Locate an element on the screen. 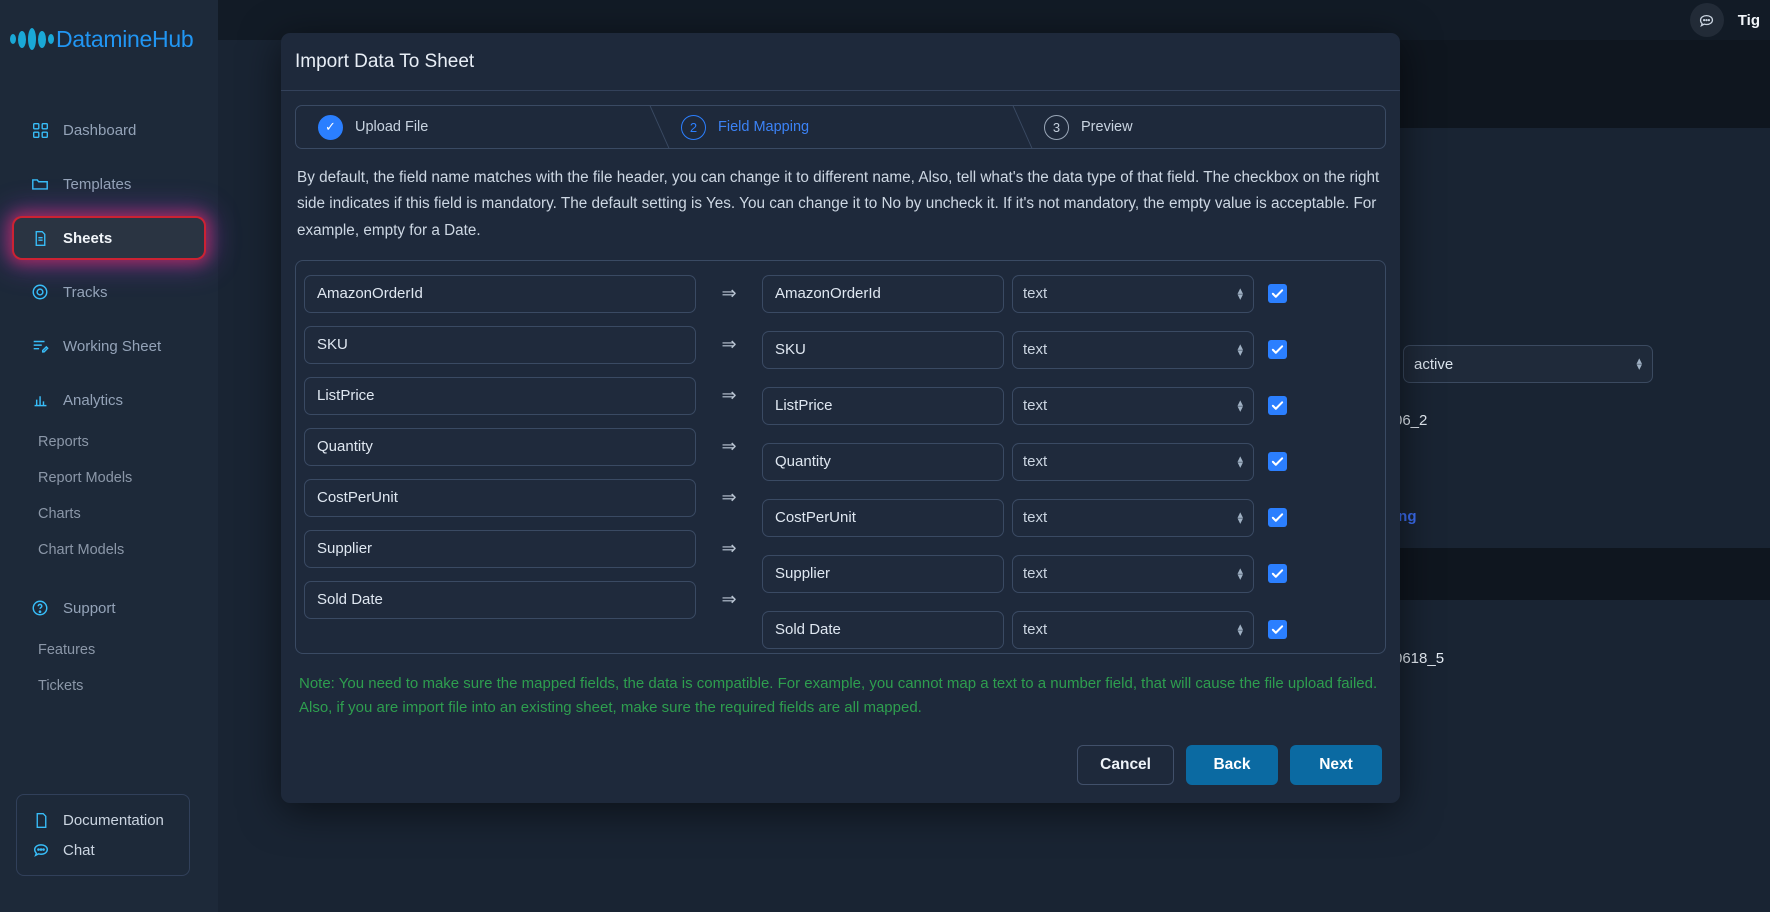 The height and width of the screenshot is (912, 1770). field-mapping-row: SKU ⇒ SKU text ▴ ▾ is located at coordinates (840, 351).